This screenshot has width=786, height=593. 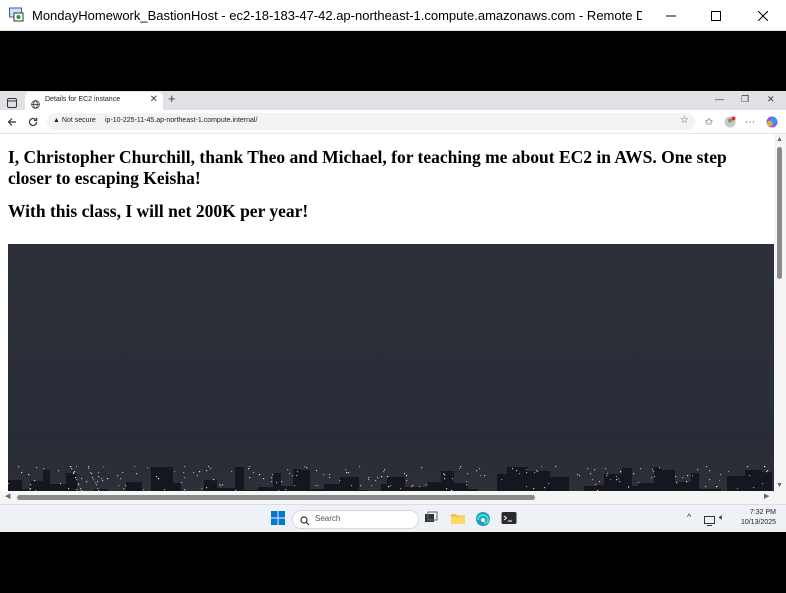 What do you see at coordinates (730, 122) in the screenshot?
I see `profile-icon` at bounding box center [730, 122].